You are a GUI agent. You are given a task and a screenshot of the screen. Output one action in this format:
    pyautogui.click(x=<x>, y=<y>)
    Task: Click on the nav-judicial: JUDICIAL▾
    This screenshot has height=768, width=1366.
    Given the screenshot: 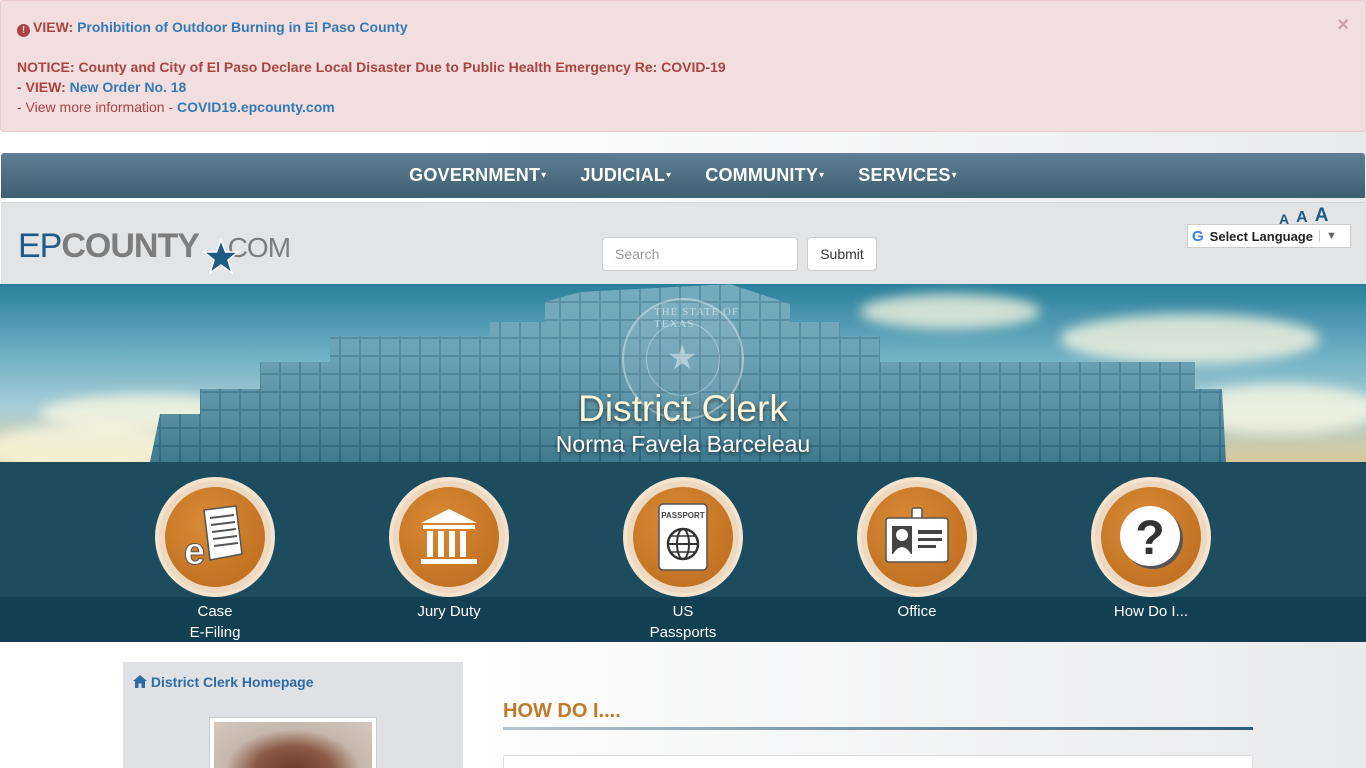 What is the action you would take?
    pyautogui.click(x=625, y=175)
    